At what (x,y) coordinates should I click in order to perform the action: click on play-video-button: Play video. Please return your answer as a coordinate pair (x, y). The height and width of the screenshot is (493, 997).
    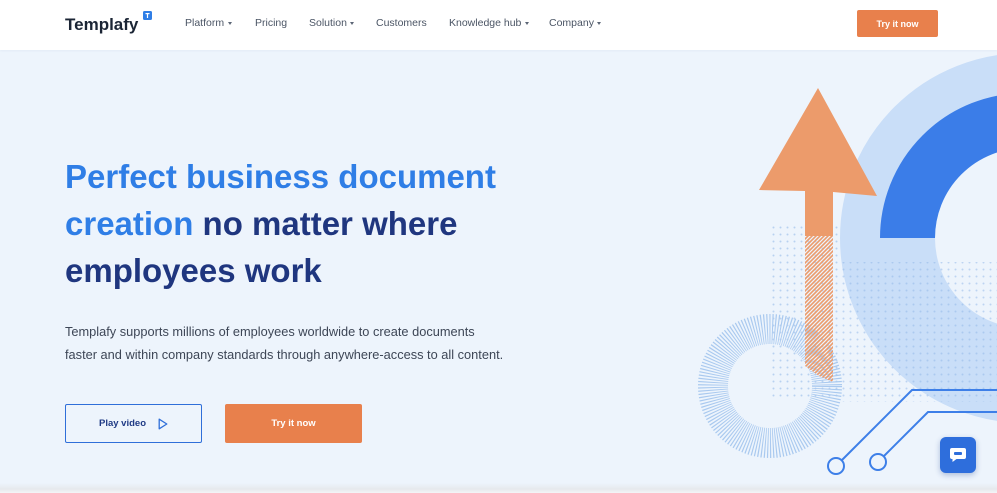
    Looking at the image, I should click on (133, 423).